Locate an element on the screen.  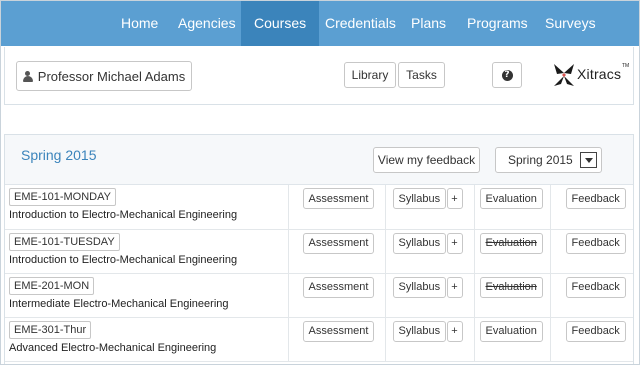
nav-programs: Programs is located at coordinates (497, 23).